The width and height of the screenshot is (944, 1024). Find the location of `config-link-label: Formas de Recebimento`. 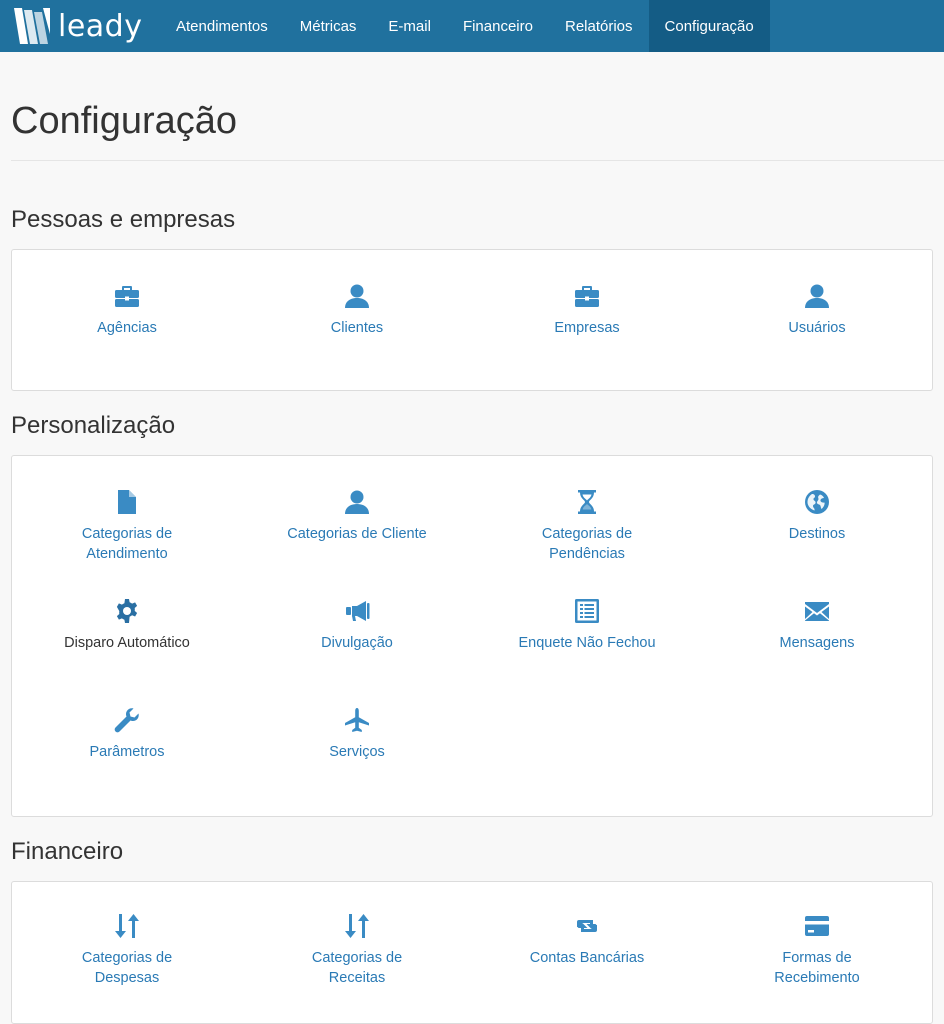

config-link-label: Formas de Recebimento is located at coordinates (817, 968).